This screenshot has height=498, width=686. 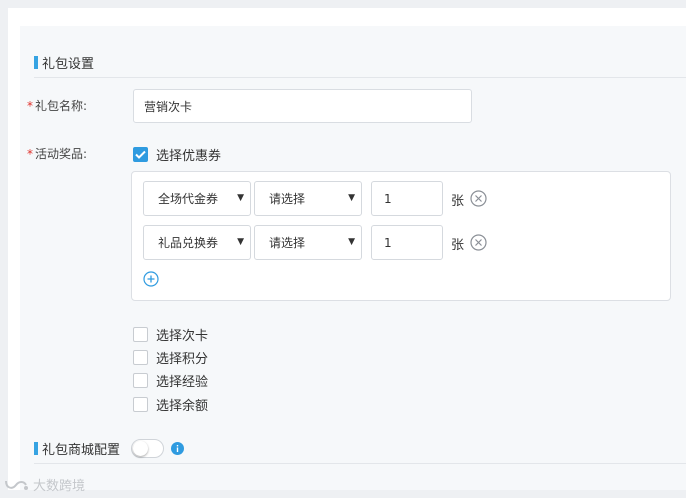 What do you see at coordinates (302, 106) in the screenshot?
I see `gift-name-input: 营销次卡` at bounding box center [302, 106].